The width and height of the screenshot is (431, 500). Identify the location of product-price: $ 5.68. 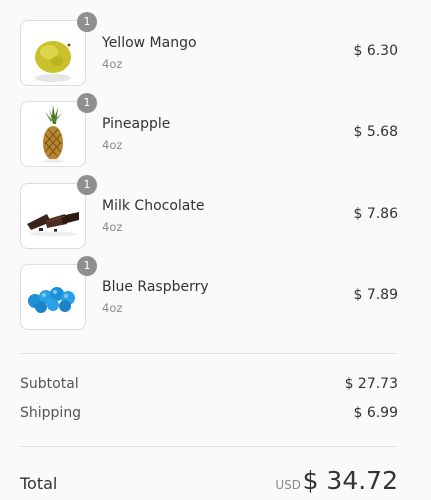
(375, 132).